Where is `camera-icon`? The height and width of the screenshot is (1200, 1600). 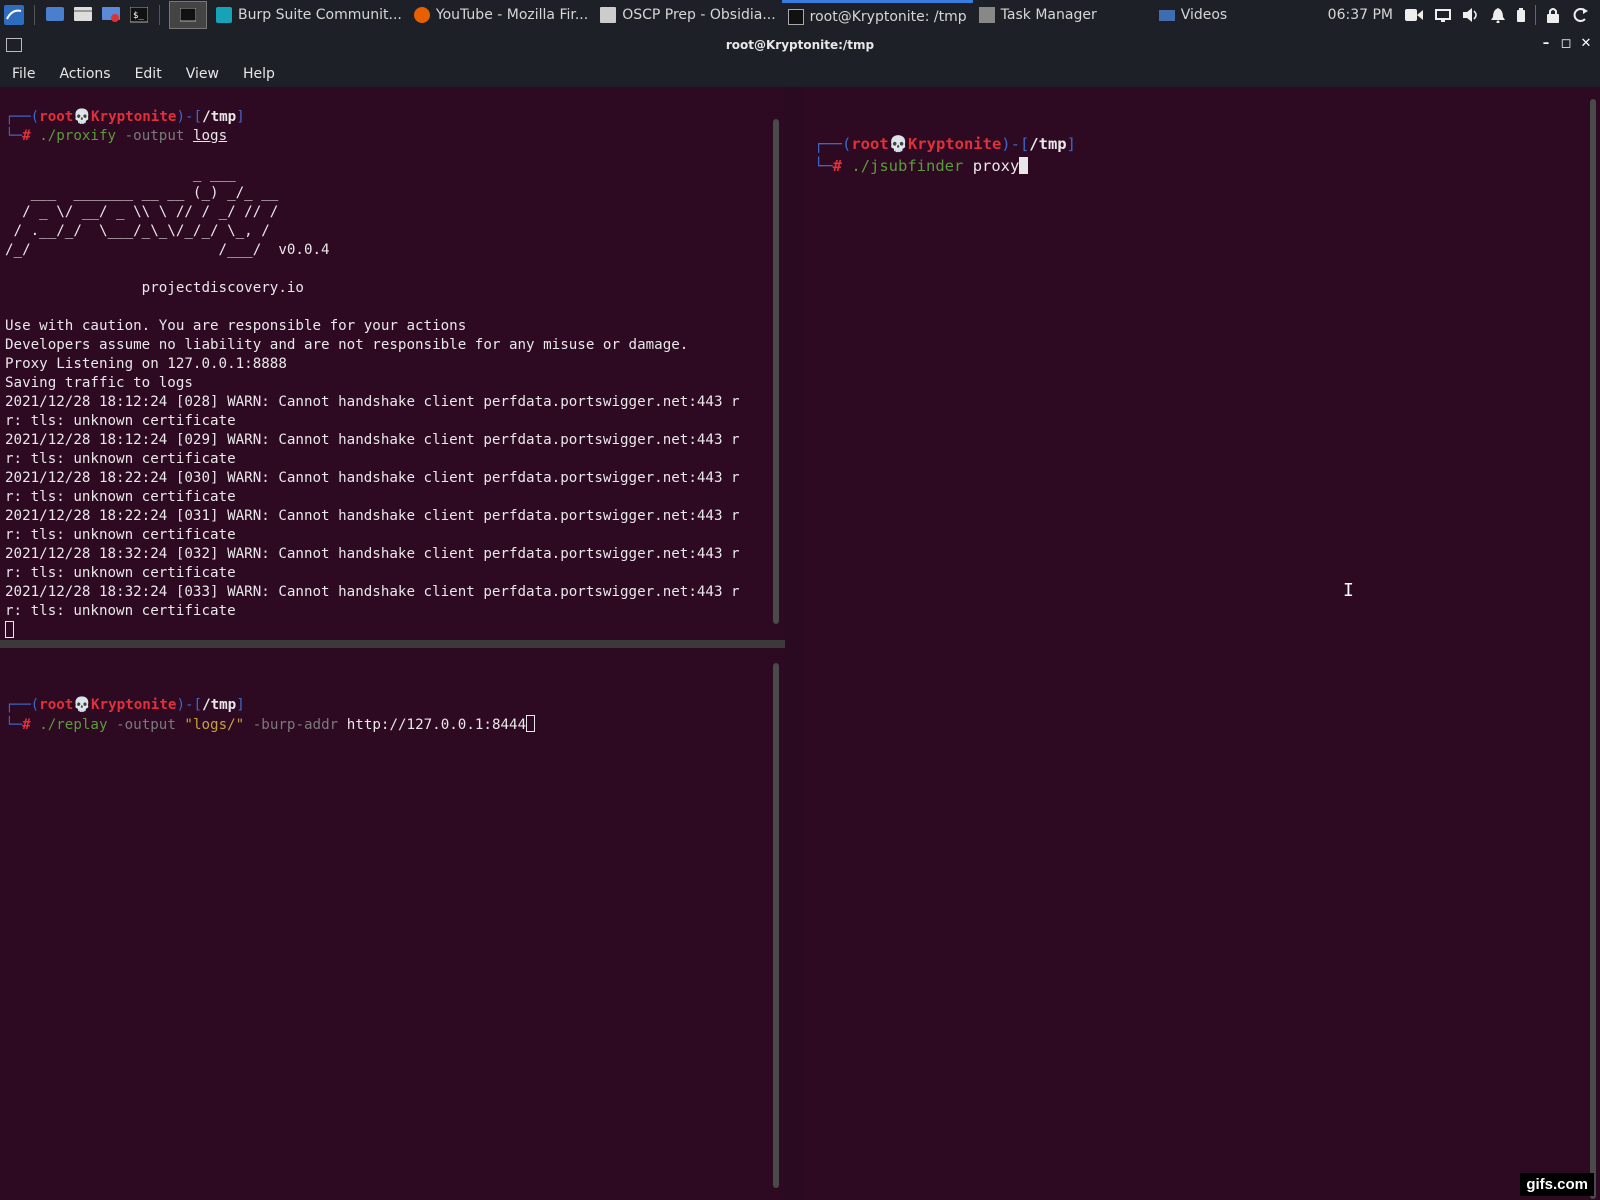 camera-icon is located at coordinates (1414, 15).